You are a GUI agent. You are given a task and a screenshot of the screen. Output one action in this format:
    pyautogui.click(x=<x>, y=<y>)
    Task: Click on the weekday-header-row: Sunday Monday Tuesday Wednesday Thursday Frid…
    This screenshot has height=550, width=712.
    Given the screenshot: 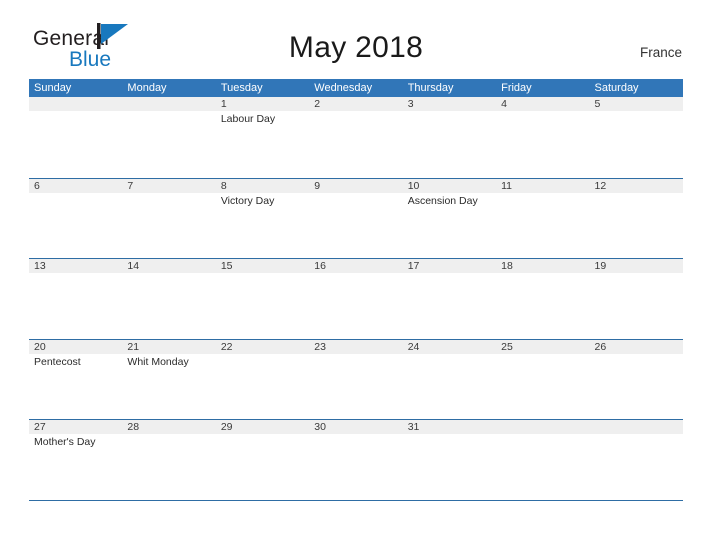 What is the action you would take?
    pyautogui.click(x=356, y=88)
    